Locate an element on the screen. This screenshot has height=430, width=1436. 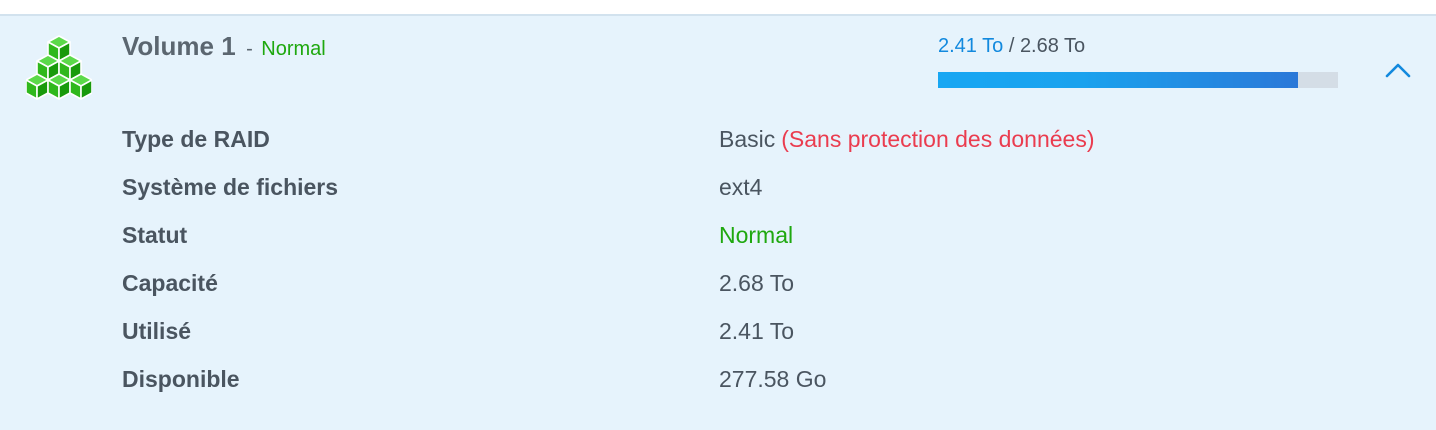
volume-header: Volume 1 - Normal is located at coordinates (224, 46).